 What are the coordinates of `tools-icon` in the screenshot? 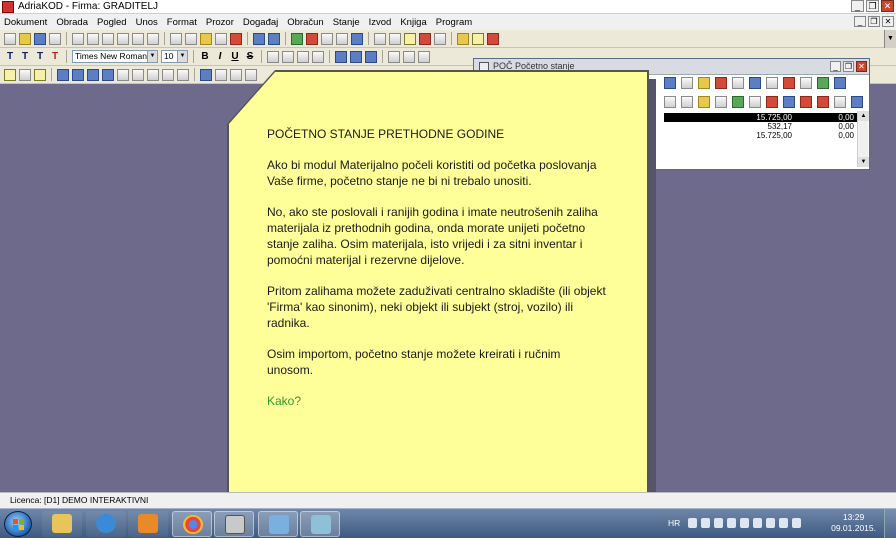 It's located at (440, 38).